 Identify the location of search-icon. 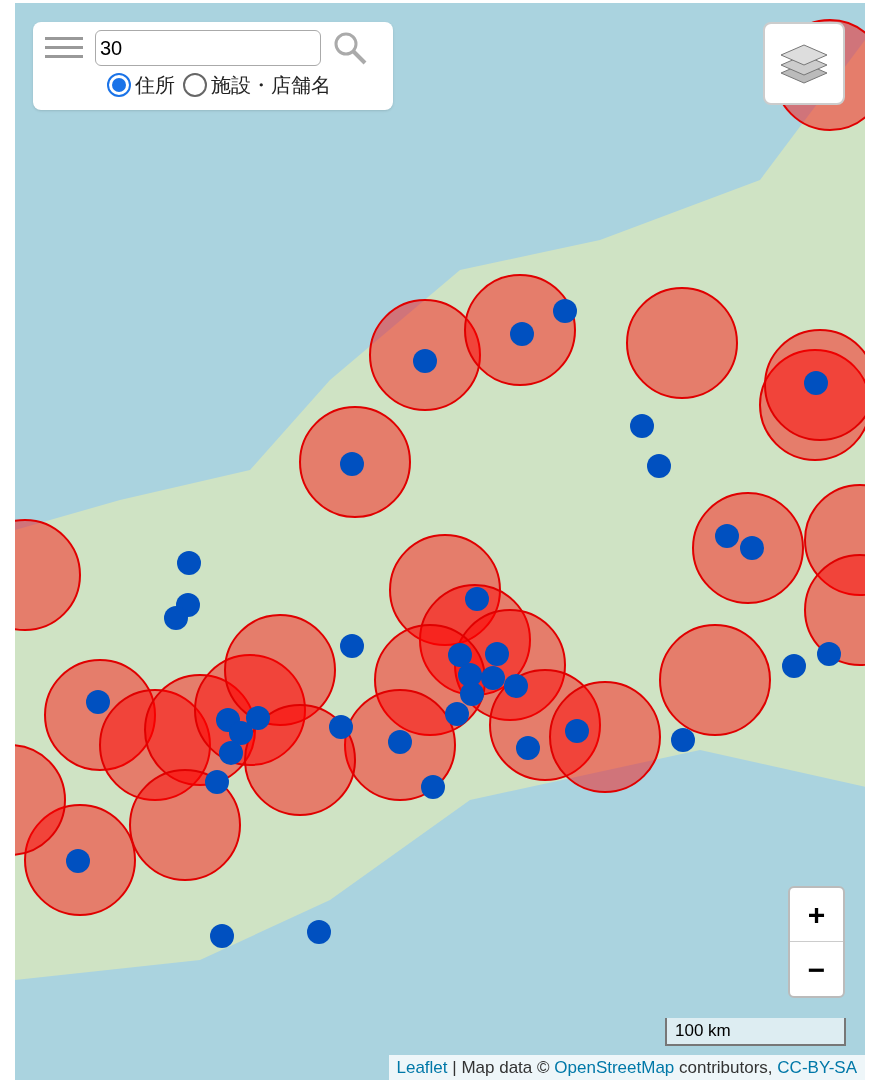
(350, 48).